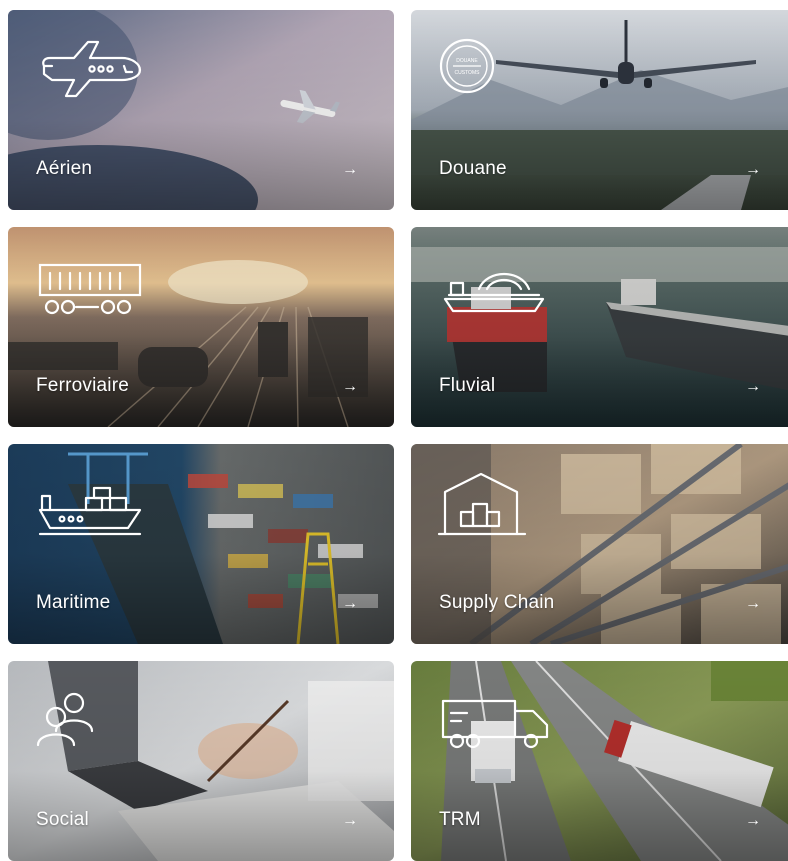  Describe the element at coordinates (201, 544) in the screenshot. I see `card-maritime: Maritime →` at that location.